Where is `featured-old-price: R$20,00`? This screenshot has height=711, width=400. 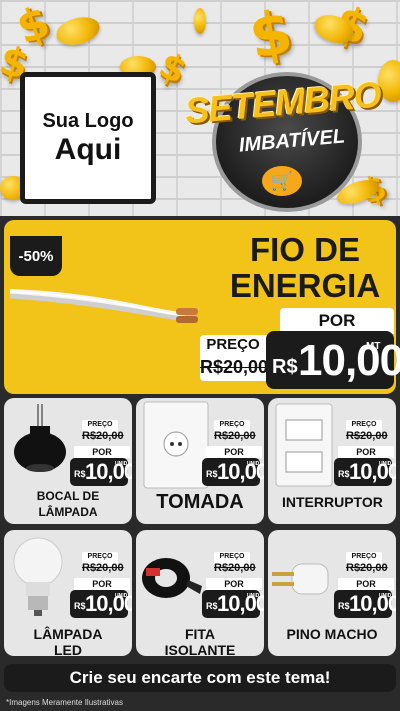 featured-old-price: R$20,00 is located at coordinates (234, 367).